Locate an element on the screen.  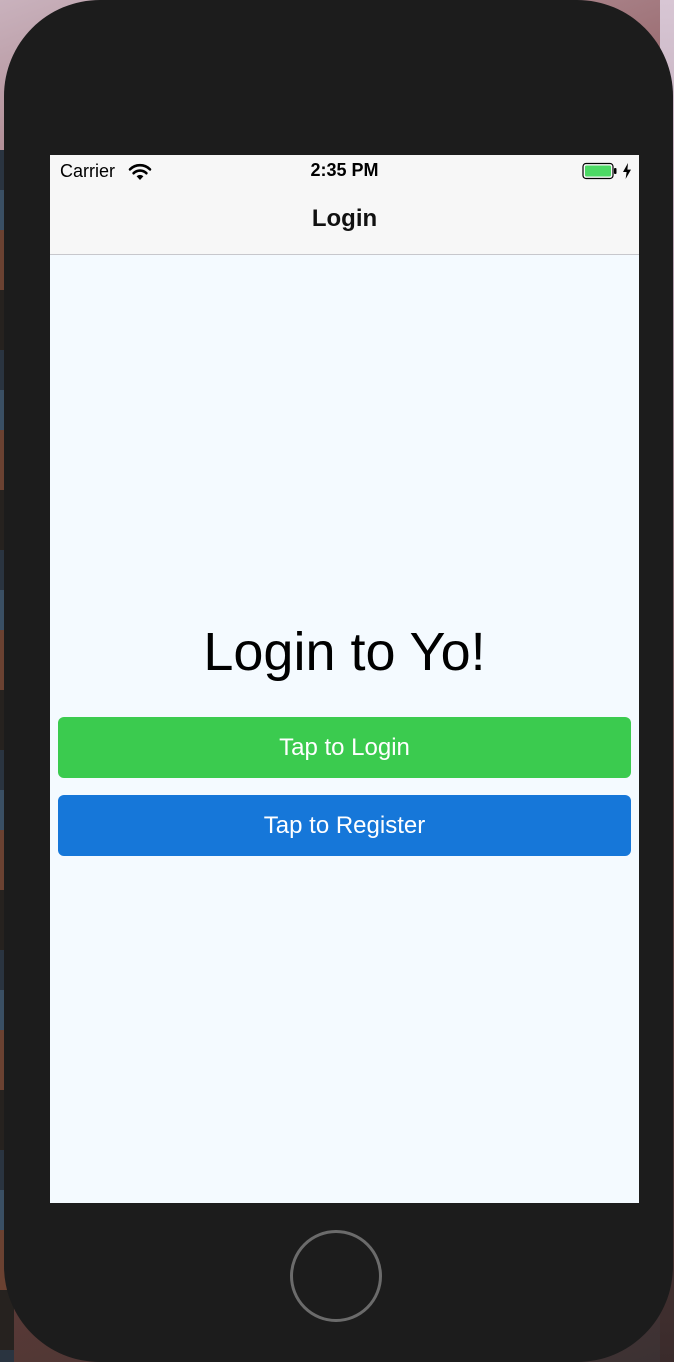
login-button: Tap to Login is located at coordinates (344, 747).